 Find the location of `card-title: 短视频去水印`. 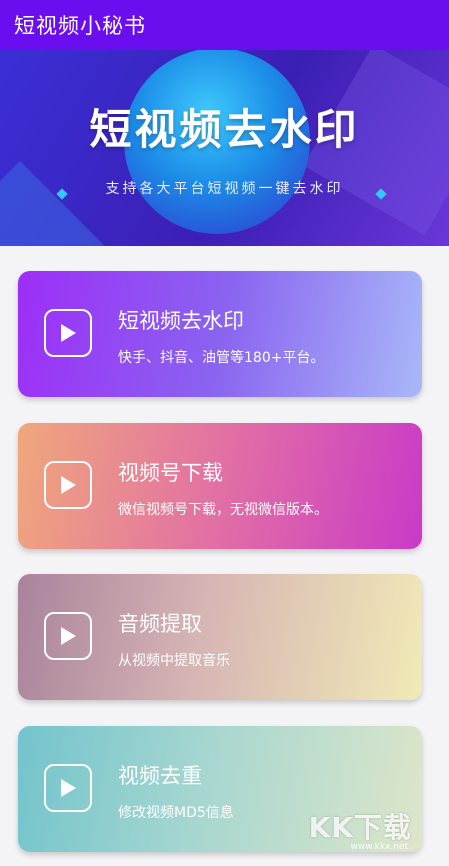

card-title: 短视频去水印 is located at coordinates (181, 321).